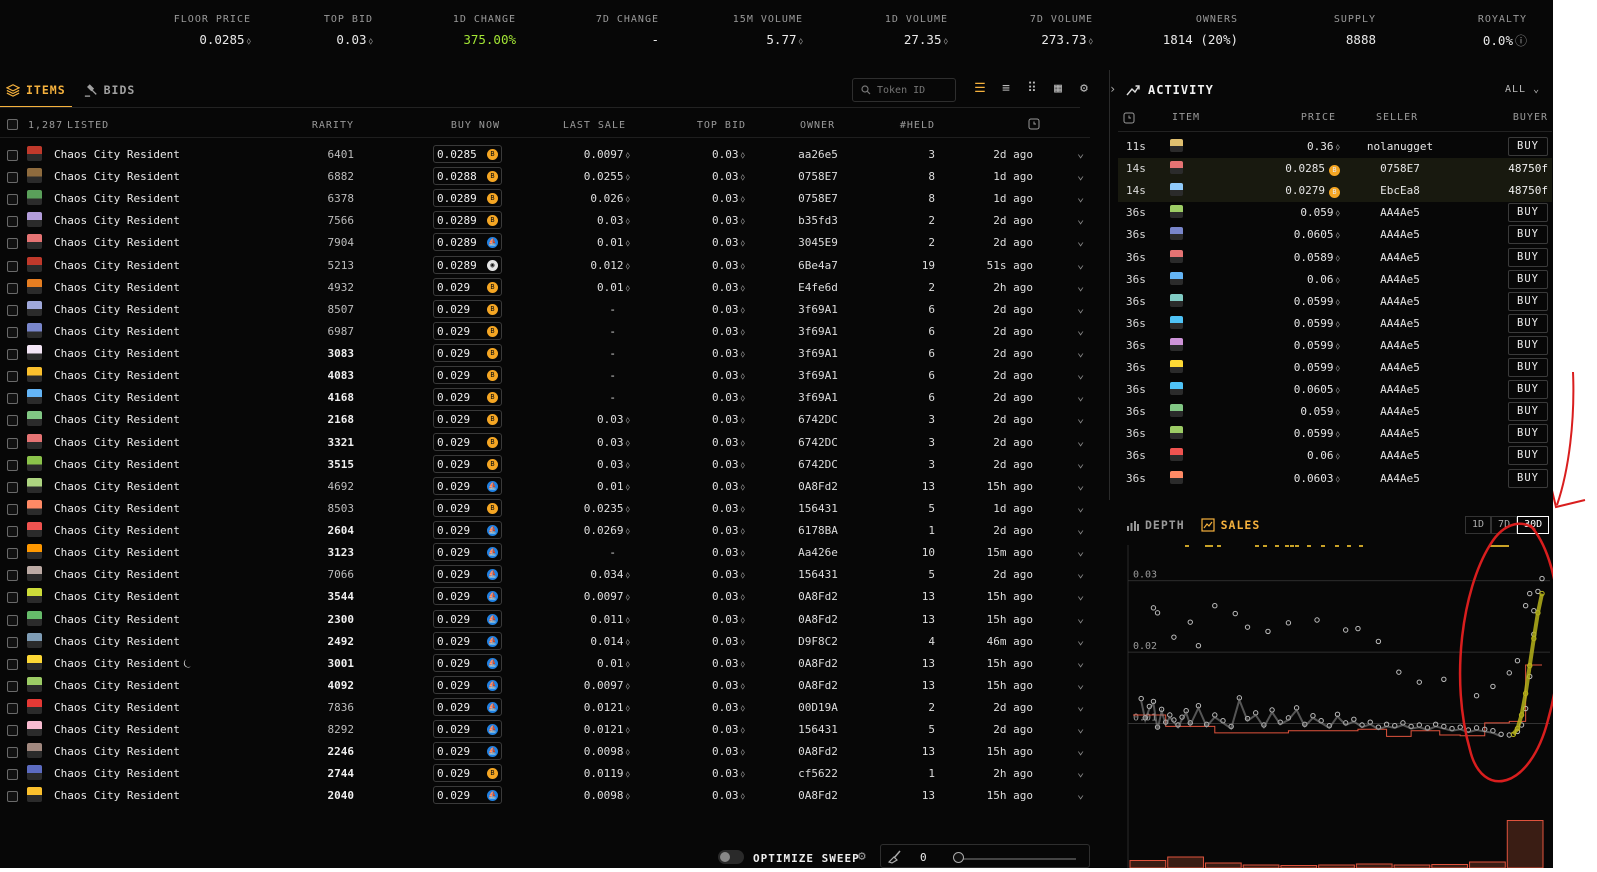 This screenshot has width=1597, height=872. What do you see at coordinates (818, 397) in the screenshot?
I see `owner-address: 3f69A1` at bounding box center [818, 397].